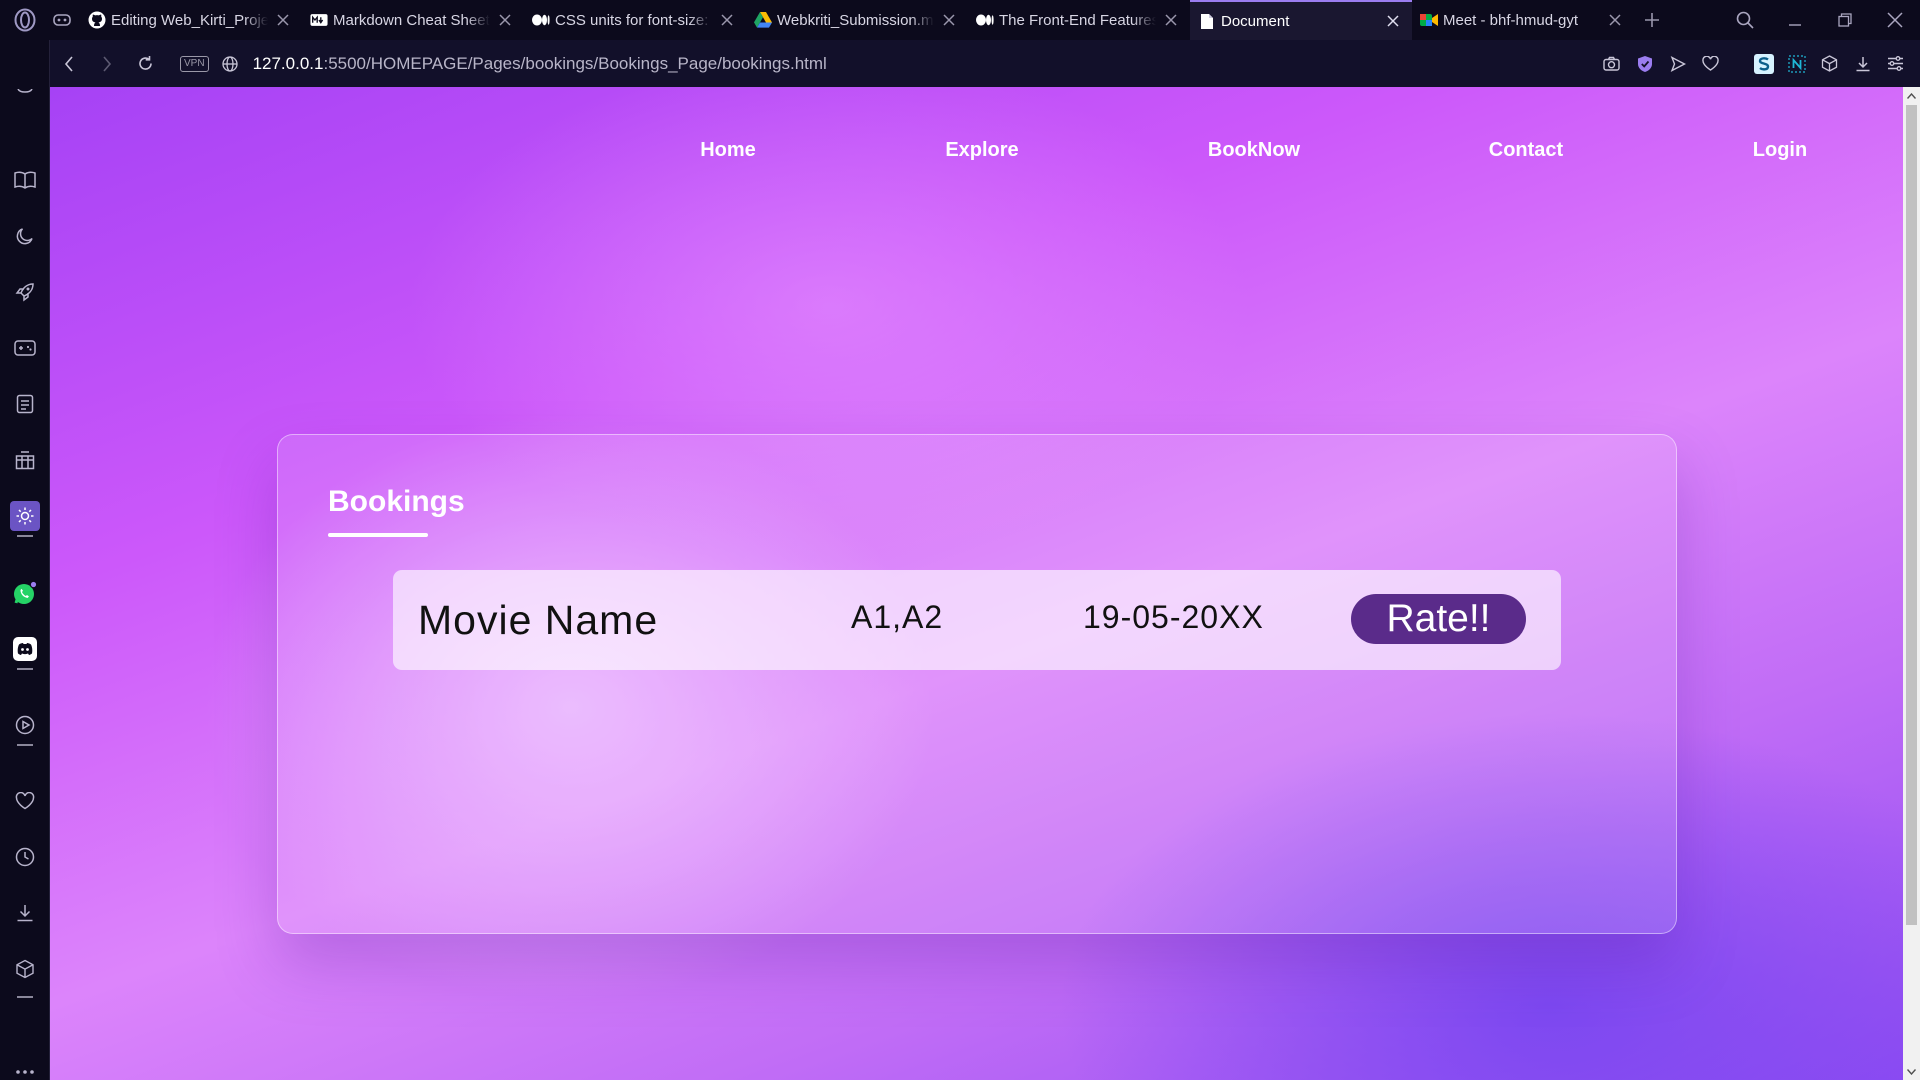 This screenshot has height=1080, width=1920. I want to click on sidebar-item-downloads, so click(25, 913).